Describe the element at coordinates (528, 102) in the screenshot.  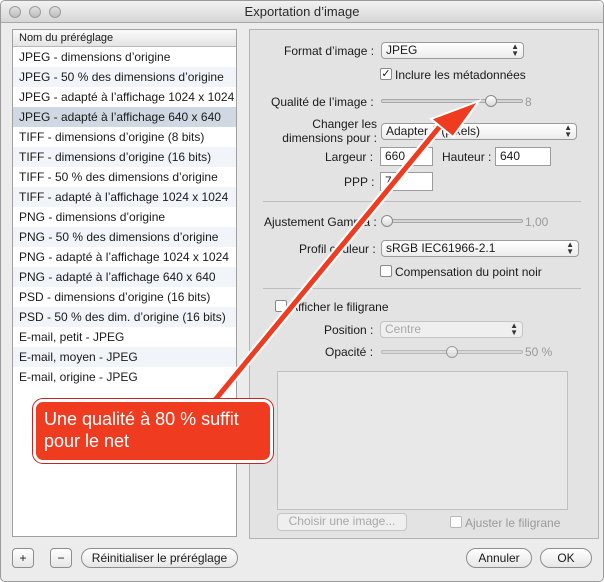
I see `quality-value: 8` at that location.